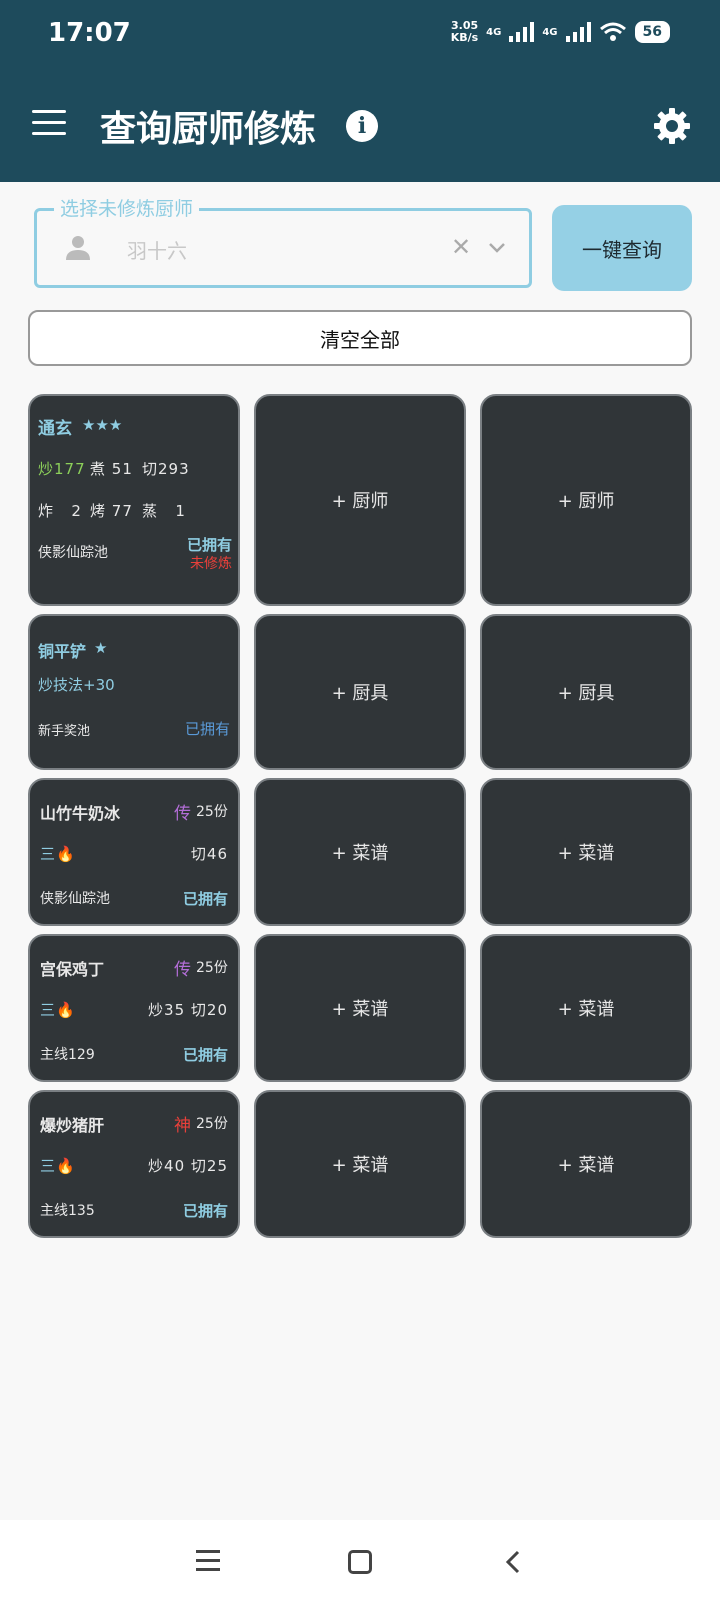 The width and height of the screenshot is (720, 1600). What do you see at coordinates (64, 731) in the screenshot?
I see `equip-source: 新手奖池` at bounding box center [64, 731].